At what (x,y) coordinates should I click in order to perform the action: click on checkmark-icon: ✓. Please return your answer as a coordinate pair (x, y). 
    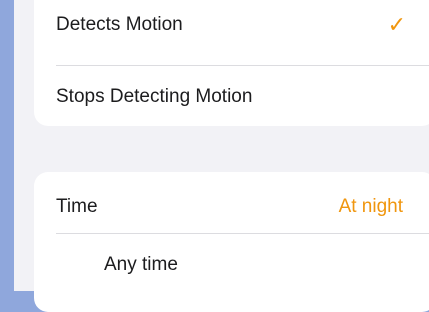
    Looking at the image, I should click on (396, 24).